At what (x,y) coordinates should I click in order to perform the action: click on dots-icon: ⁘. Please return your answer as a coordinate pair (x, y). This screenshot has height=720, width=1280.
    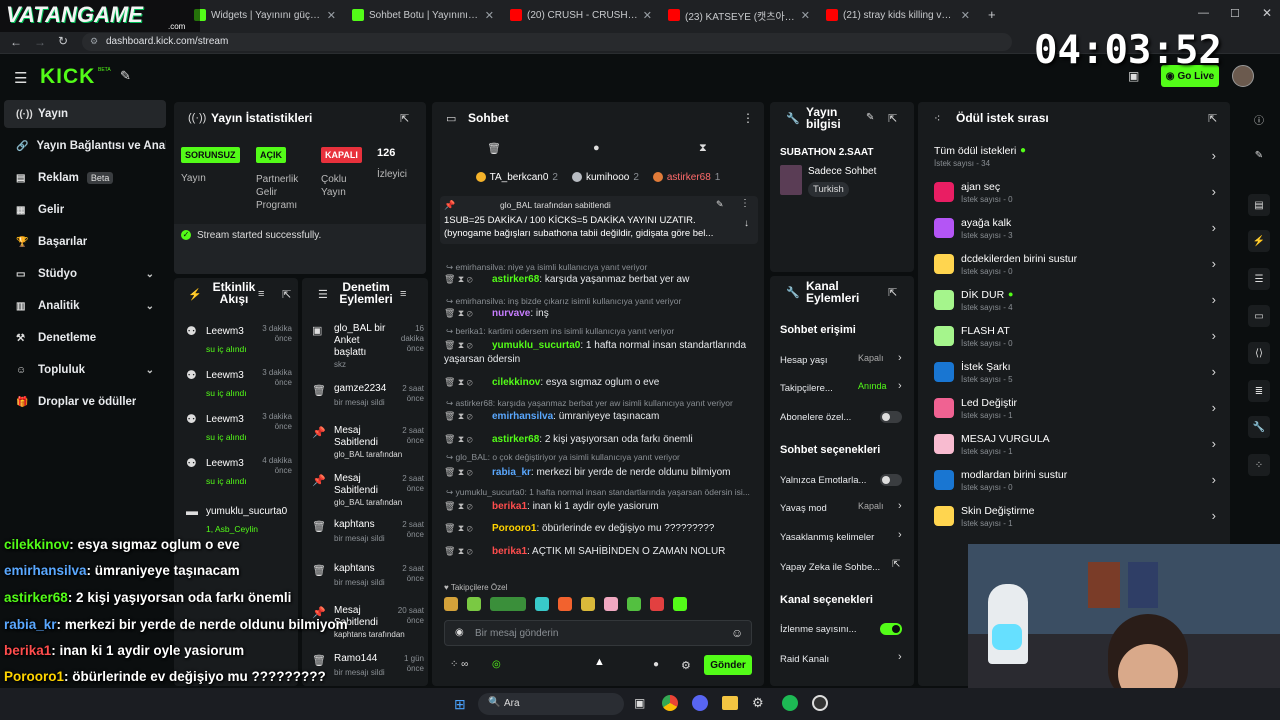
    Looking at the image, I should click on (1259, 465).